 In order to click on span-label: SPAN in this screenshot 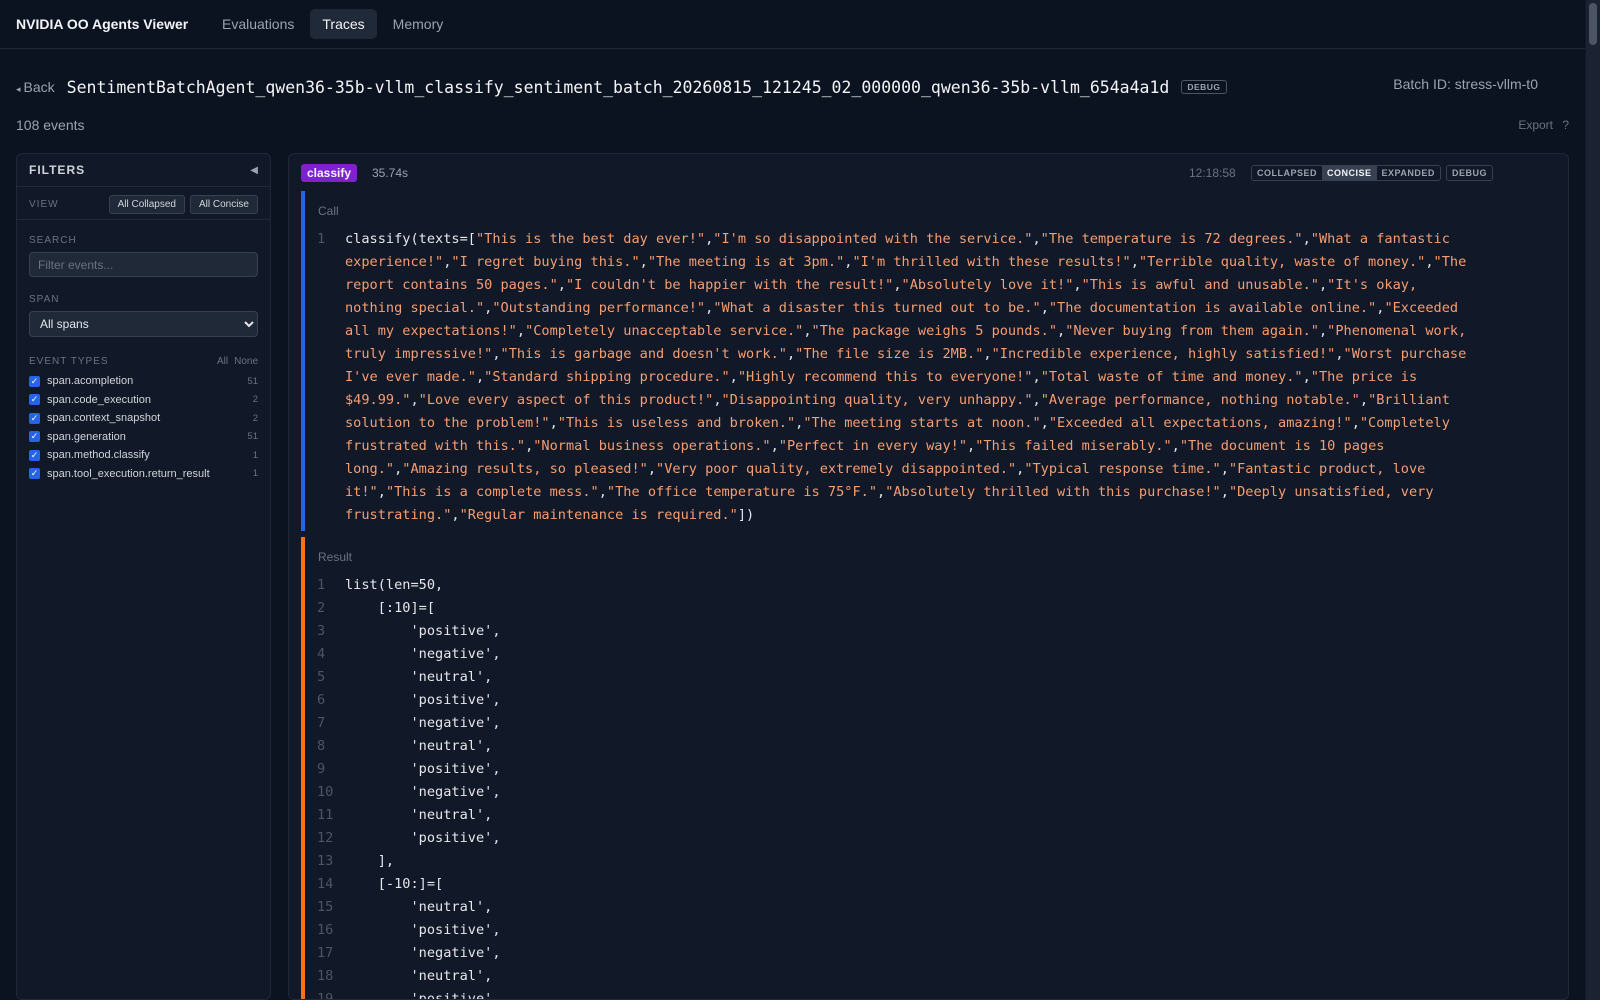, I will do `click(44, 299)`.